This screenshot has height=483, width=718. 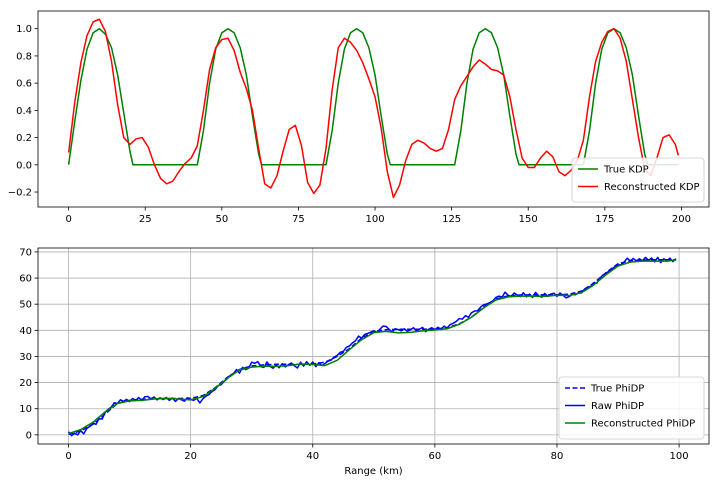 What do you see at coordinates (528, 219) in the screenshot?
I see `x-tick-label: 150` at bounding box center [528, 219].